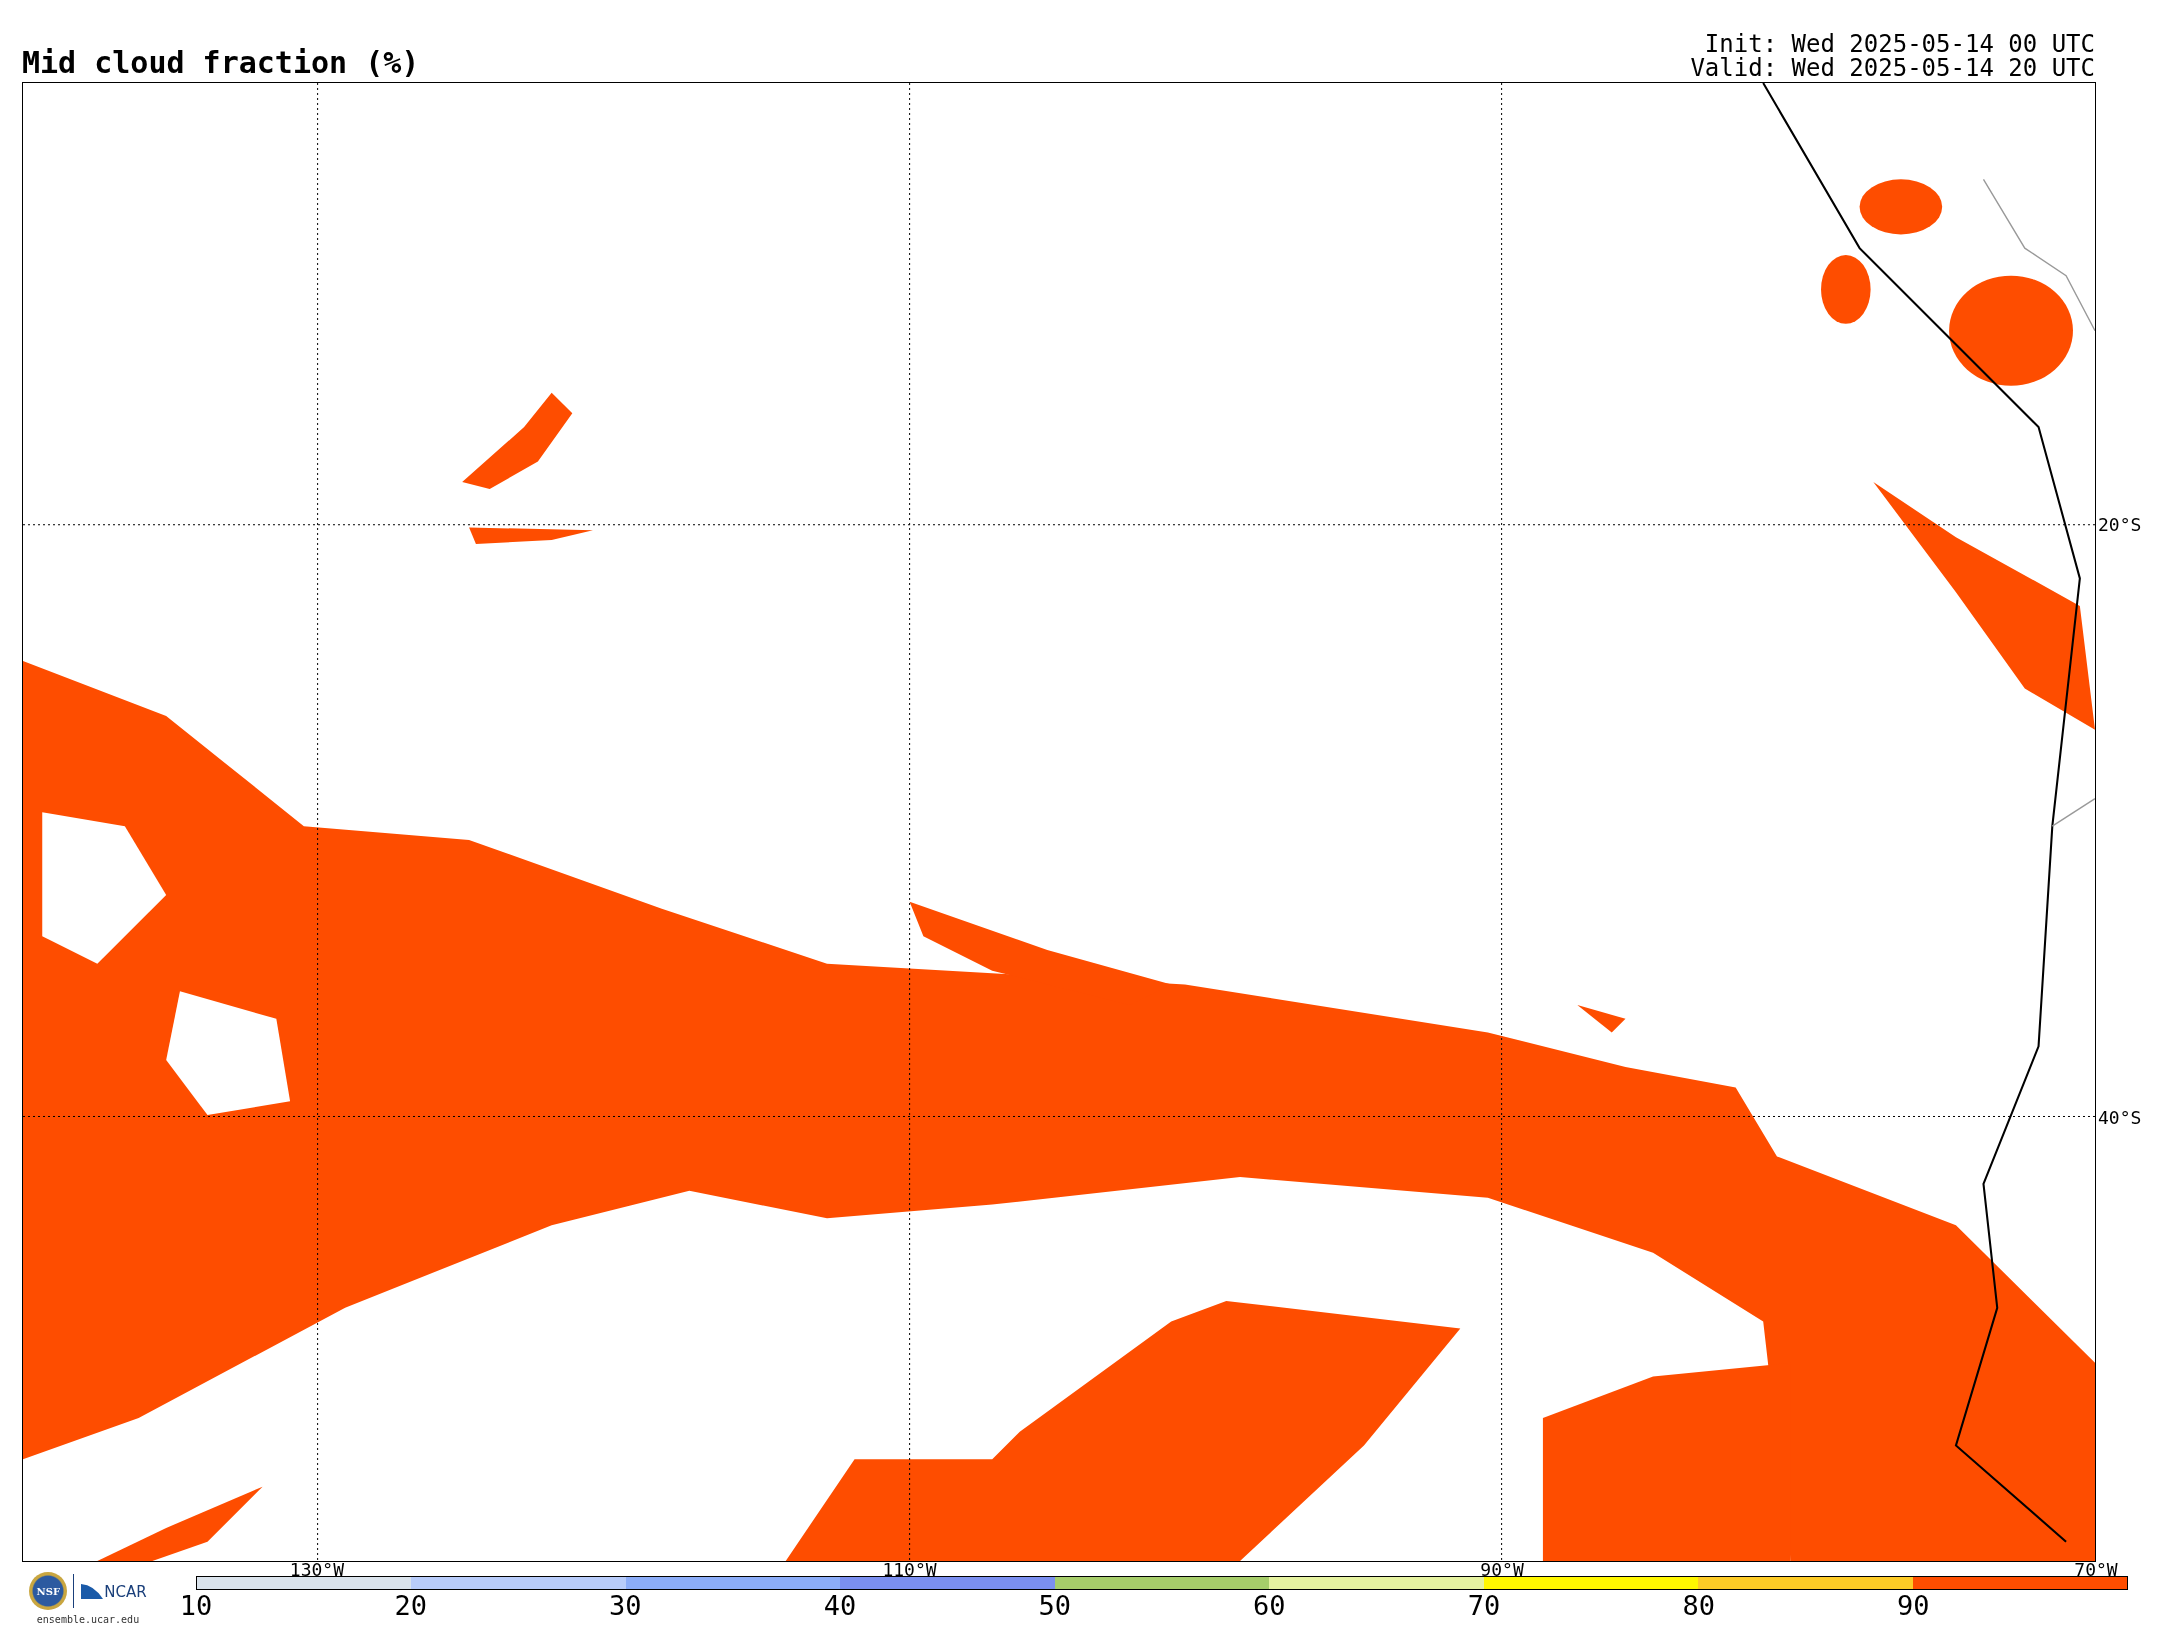  What do you see at coordinates (1892, 68) in the screenshot?
I see `valid-time: Valid: Wed 2025-05-14 20 UTC` at bounding box center [1892, 68].